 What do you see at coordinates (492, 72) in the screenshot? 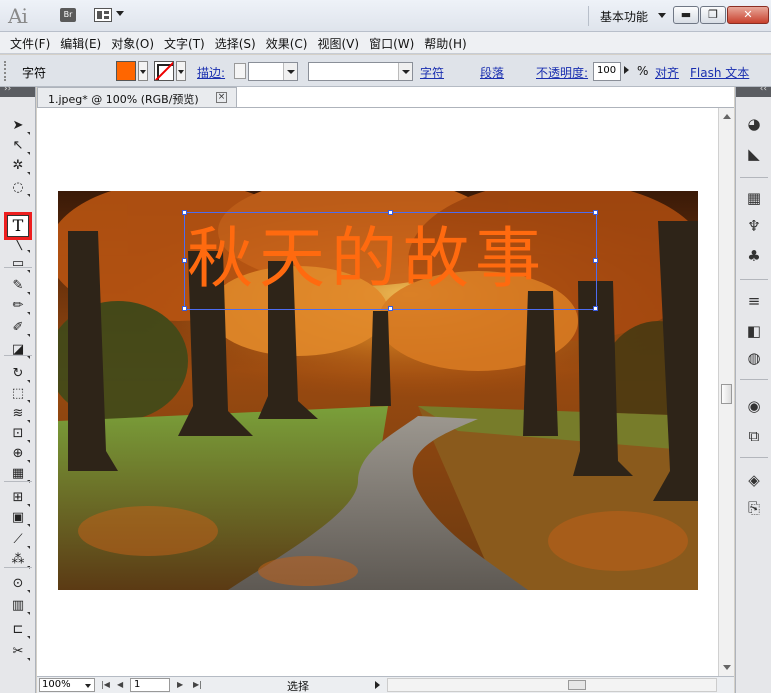
I see `paragraph-link: 段落` at bounding box center [492, 72].